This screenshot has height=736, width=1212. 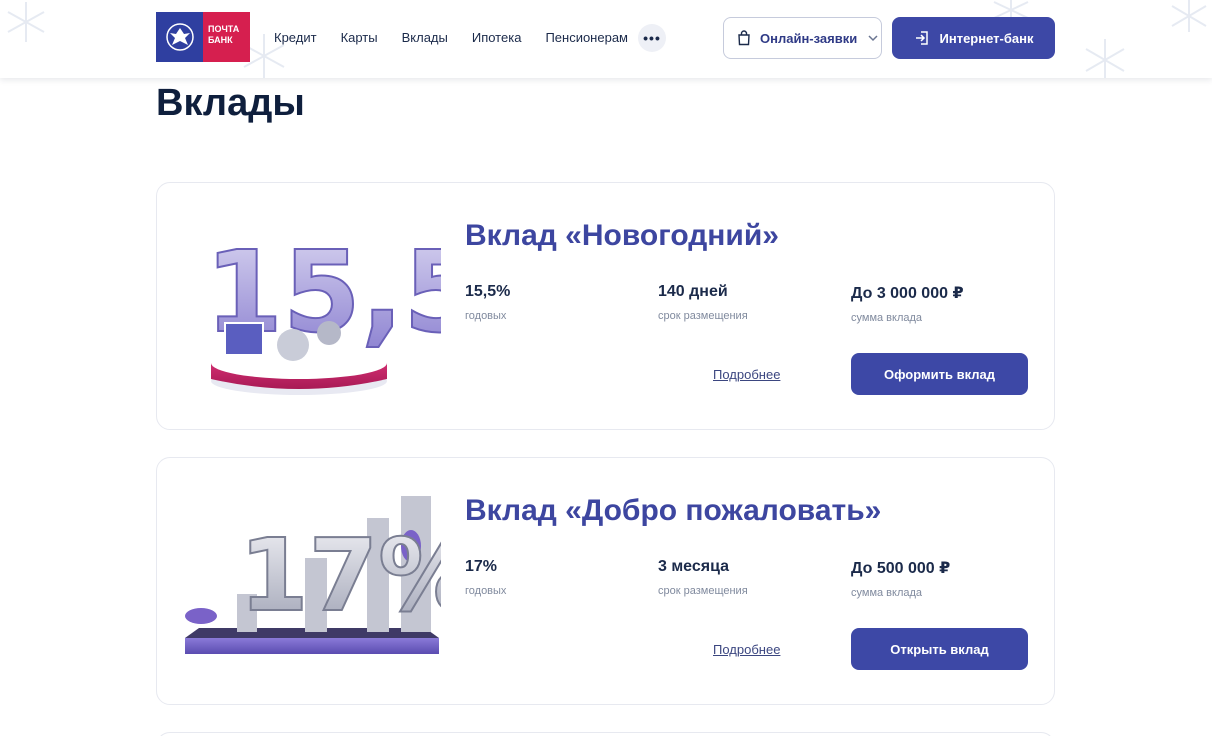 What do you see at coordinates (901, 579) in the screenshot?
I see `stat-amount: До 500 000 ₽ сумма вклада` at bounding box center [901, 579].